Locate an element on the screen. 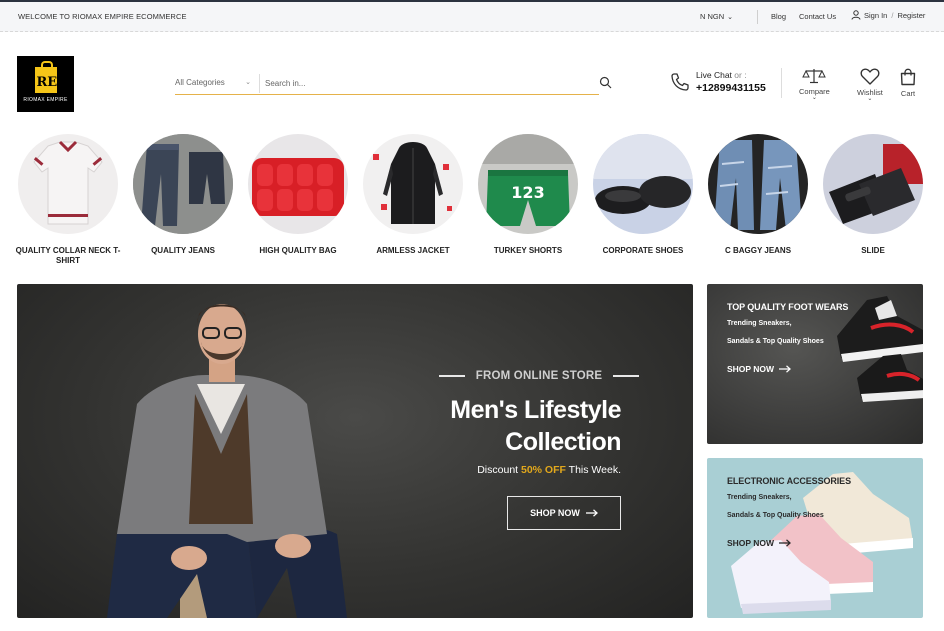 This screenshot has height=631, width=944. live-chat-label: Live Chat or : is located at coordinates (731, 75).